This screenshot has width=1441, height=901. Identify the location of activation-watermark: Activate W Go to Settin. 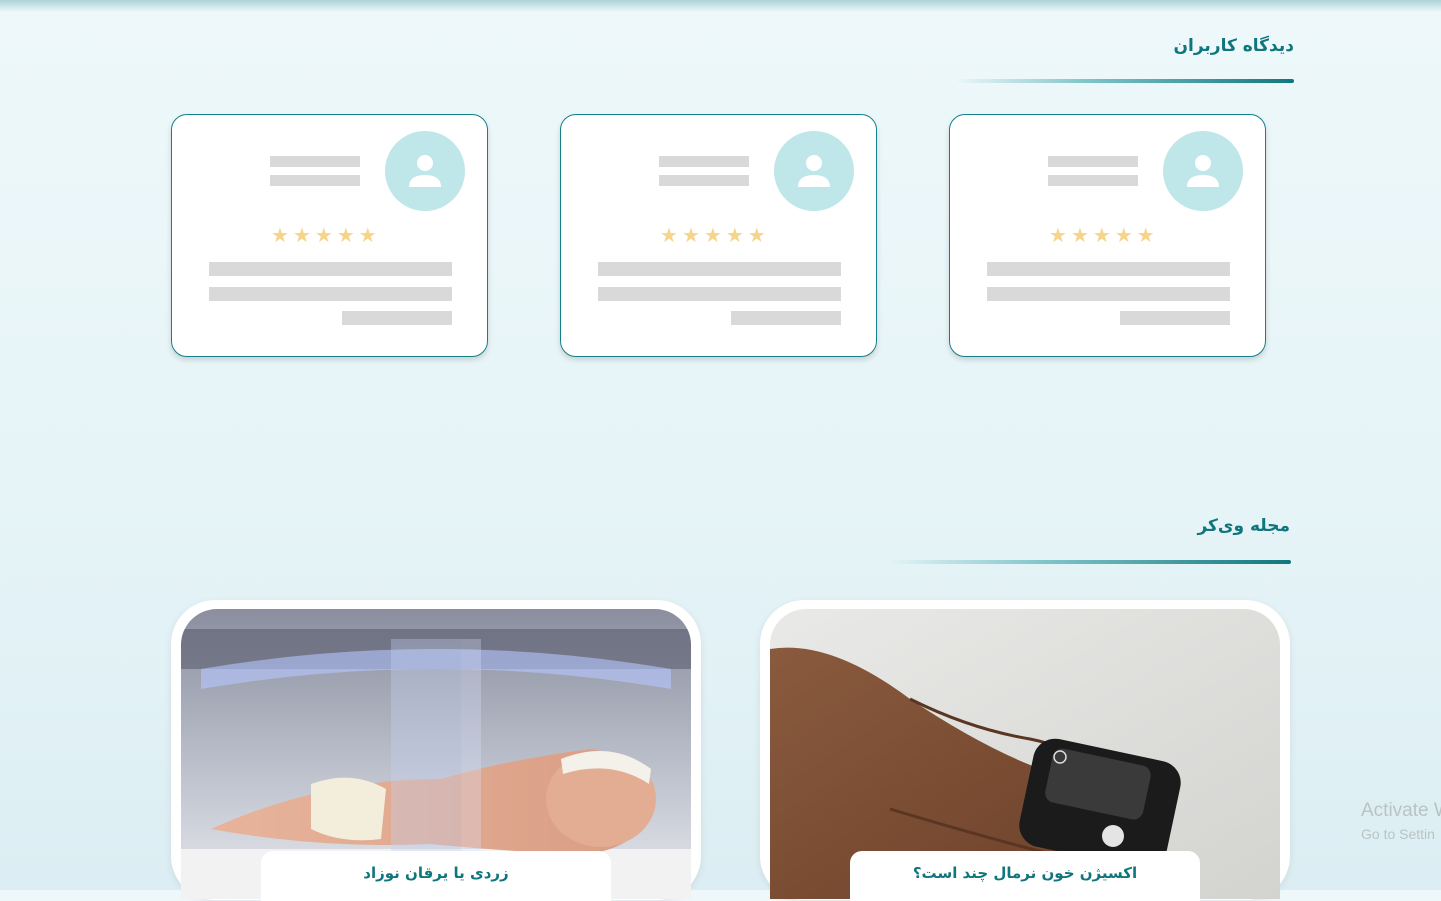
(1401, 821).